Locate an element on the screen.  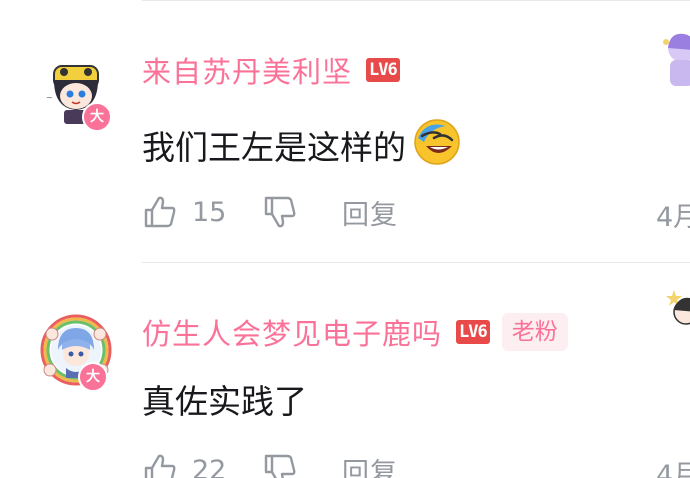
name-row: 仿生人会梦见电子鹿吗 LV6 老粉 is located at coordinates (355, 332).